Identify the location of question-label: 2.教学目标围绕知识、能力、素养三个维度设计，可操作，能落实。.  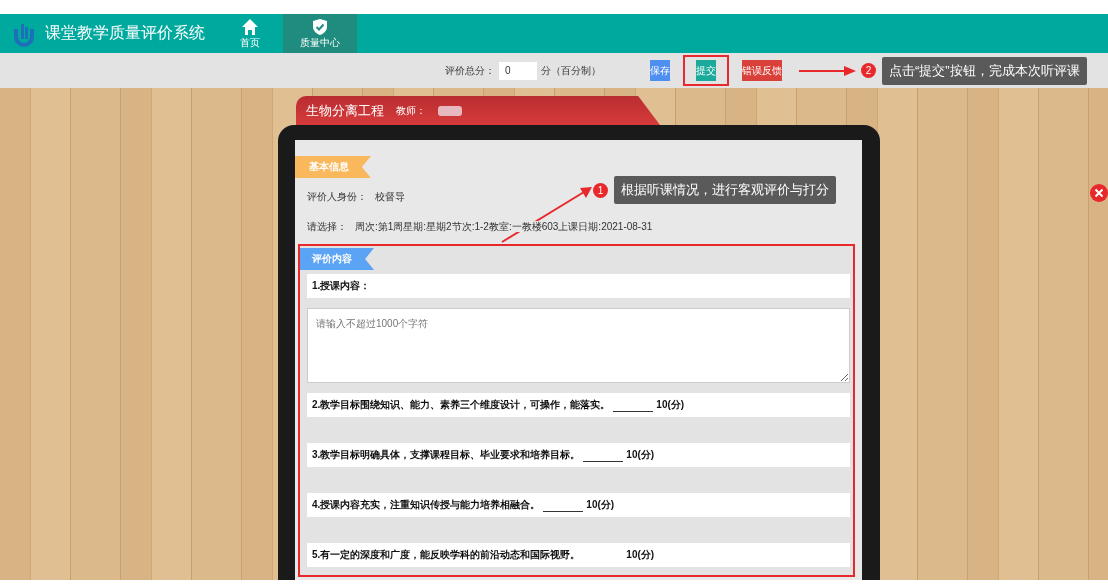
(461, 404).